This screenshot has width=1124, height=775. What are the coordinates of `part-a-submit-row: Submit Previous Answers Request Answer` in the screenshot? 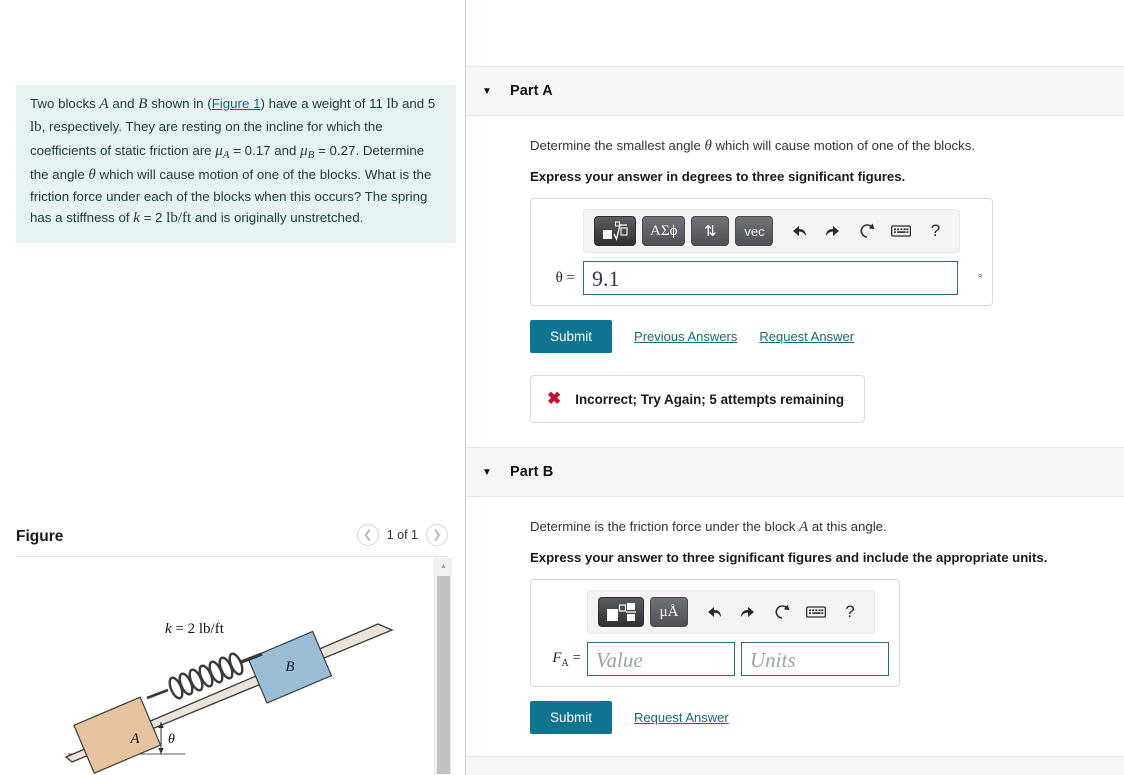 It's located at (827, 336).